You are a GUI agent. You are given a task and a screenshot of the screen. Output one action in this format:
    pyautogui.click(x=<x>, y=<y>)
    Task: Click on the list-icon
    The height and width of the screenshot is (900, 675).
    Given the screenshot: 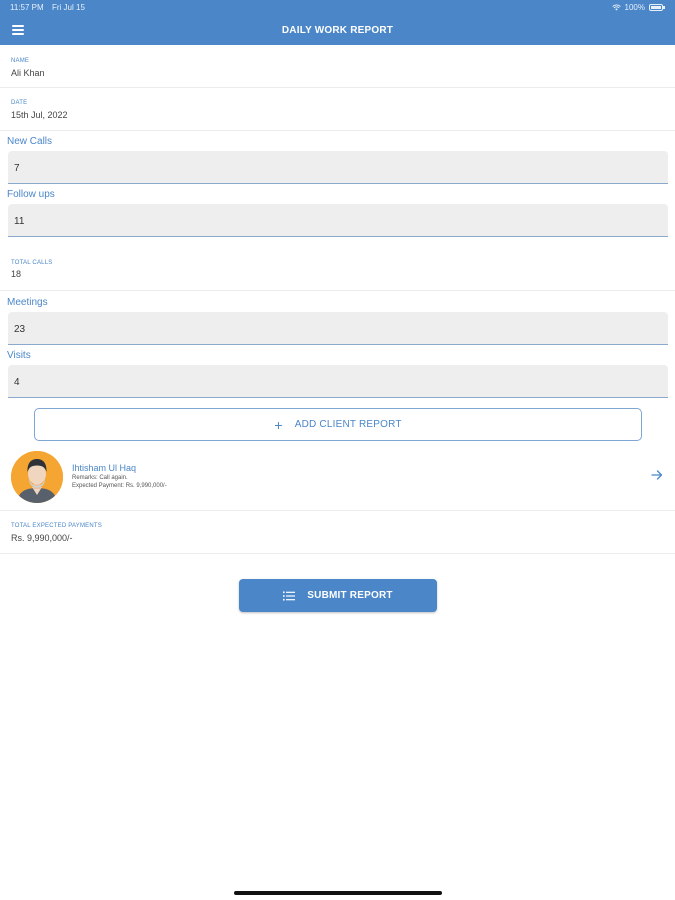 What is the action you would take?
    pyautogui.click(x=289, y=595)
    